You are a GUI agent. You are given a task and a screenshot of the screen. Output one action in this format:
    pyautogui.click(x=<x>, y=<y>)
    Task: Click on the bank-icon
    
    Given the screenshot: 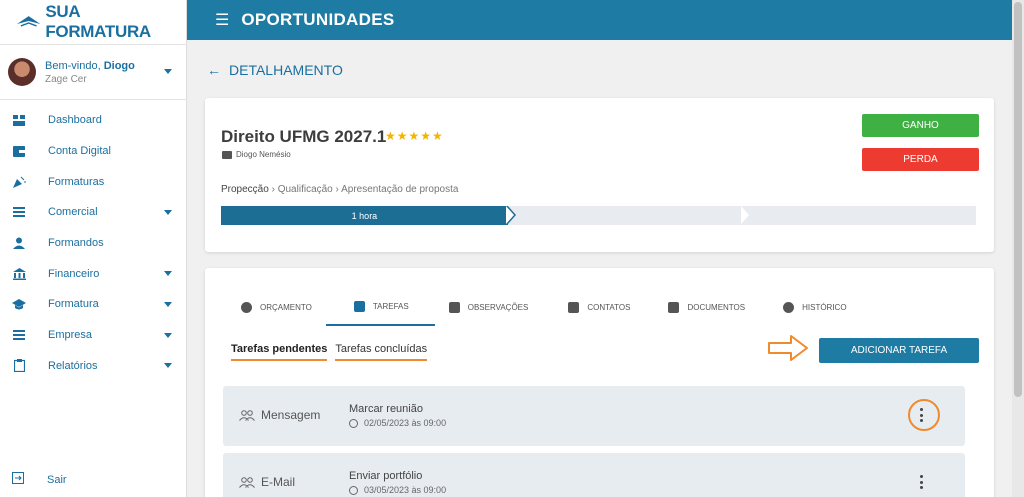 What is the action you would take?
    pyautogui.click(x=19, y=274)
    